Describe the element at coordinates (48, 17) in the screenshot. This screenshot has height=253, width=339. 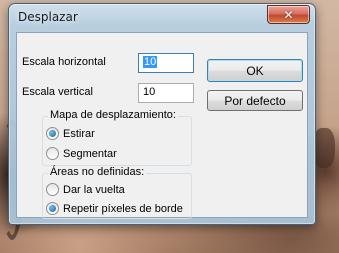
I see `dialog-title: Desplazar` at that location.